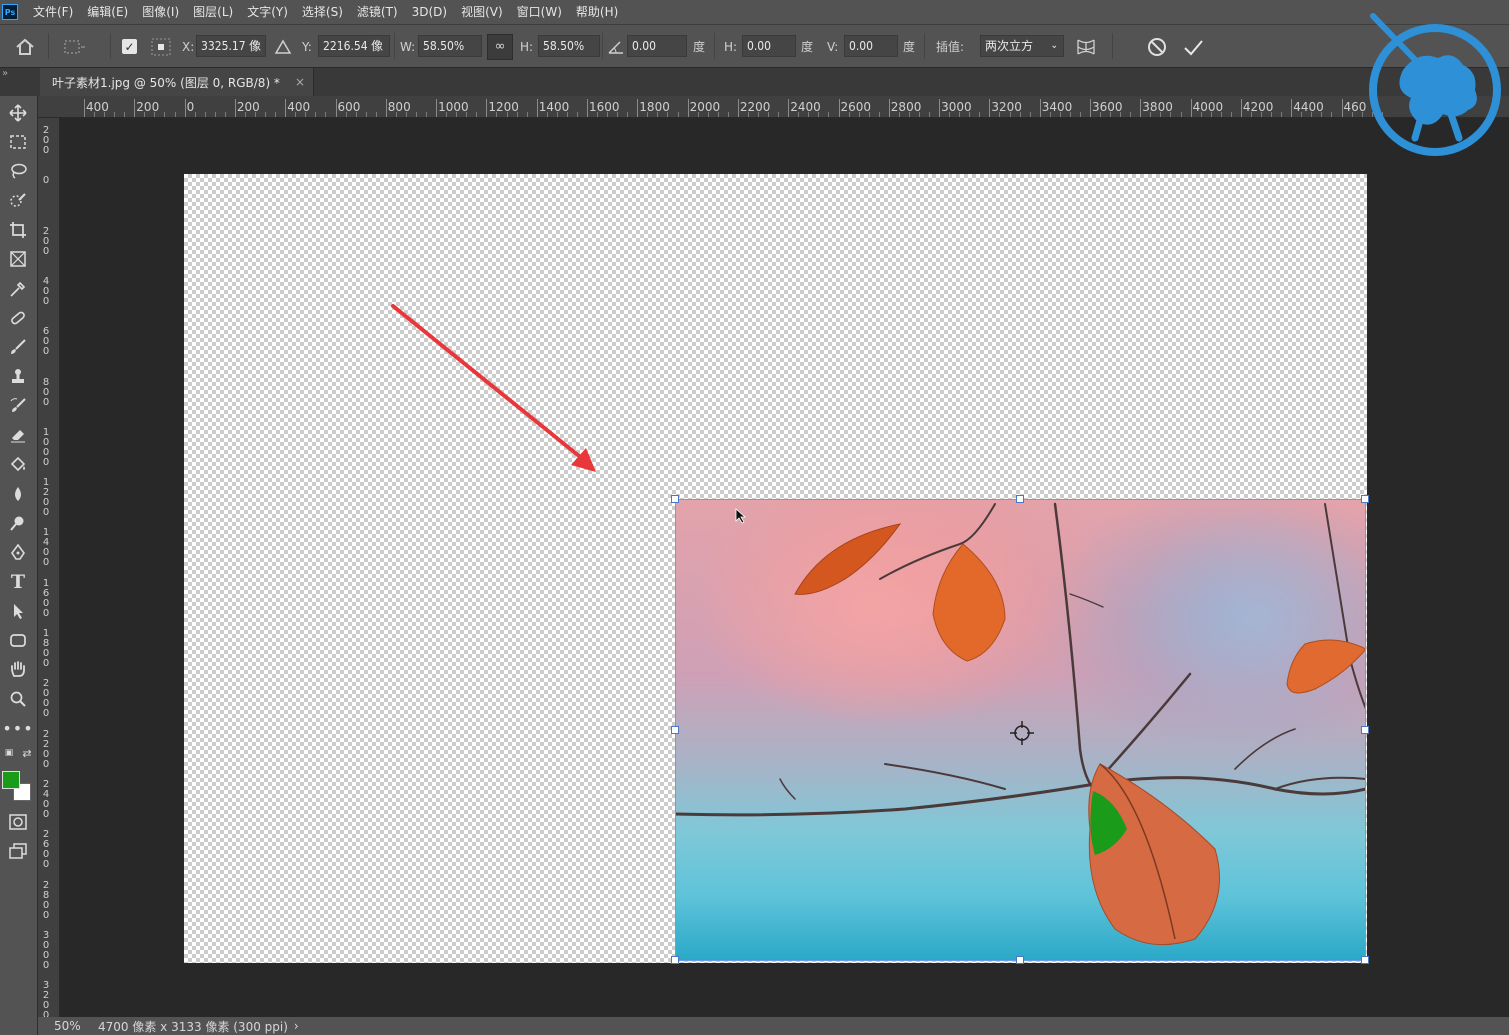 This screenshot has width=1509, height=1035. I want to click on menu-file: 文件(F), so click(53, 12).